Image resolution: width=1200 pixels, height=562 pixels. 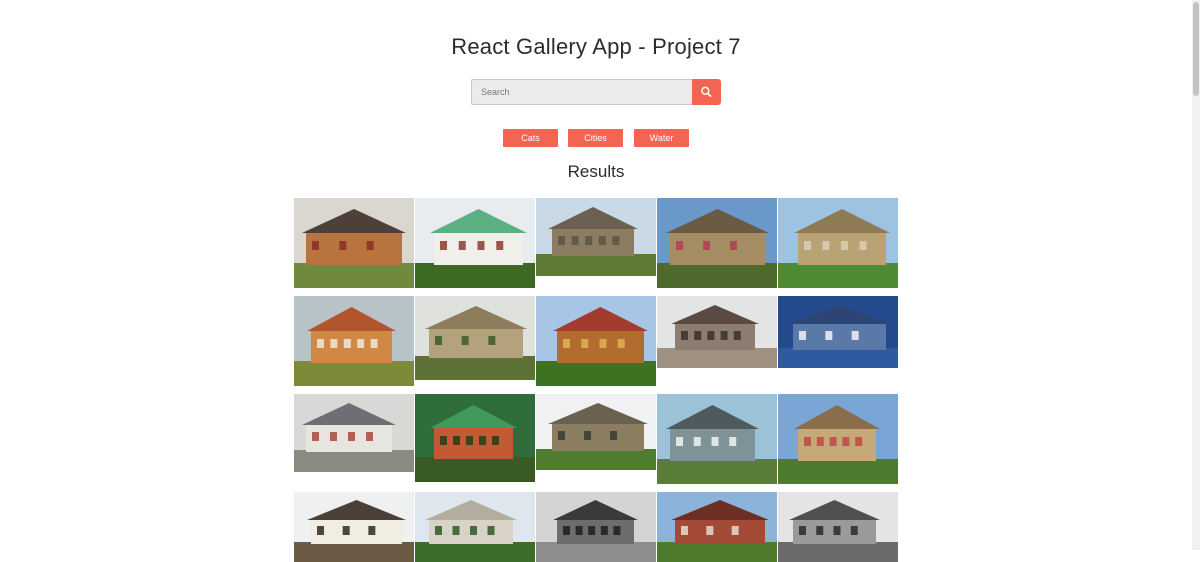 I want to click on photo-manor-stone, so click(x=596, y=237).